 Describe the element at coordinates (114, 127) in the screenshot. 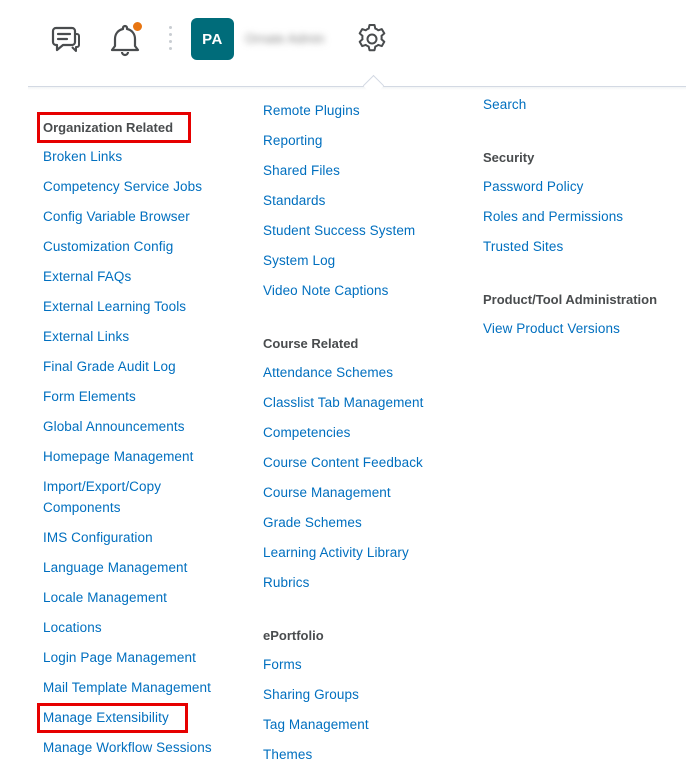

I see `highlight-box-organization-related` at that location.